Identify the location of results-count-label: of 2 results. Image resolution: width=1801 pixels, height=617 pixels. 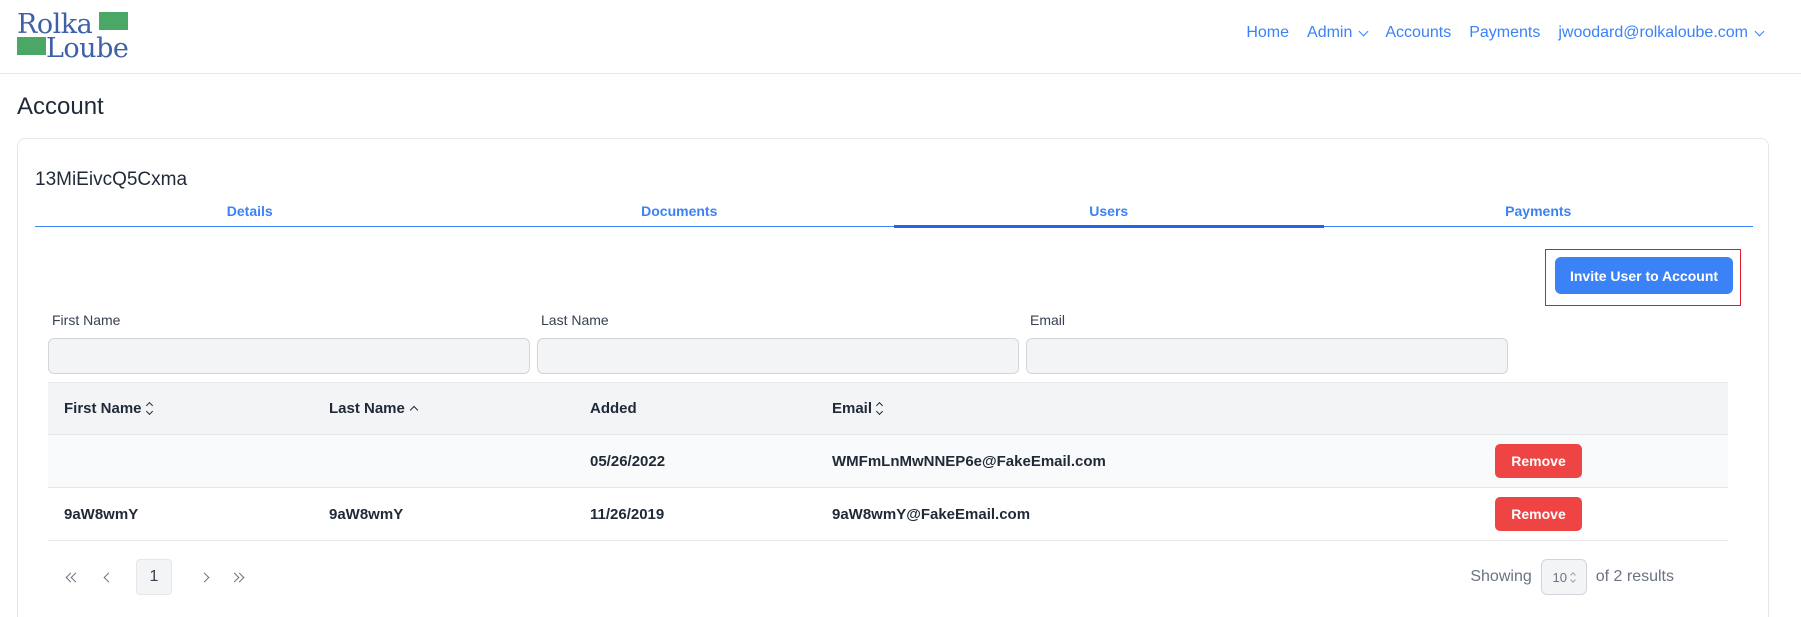
(1634, 576).